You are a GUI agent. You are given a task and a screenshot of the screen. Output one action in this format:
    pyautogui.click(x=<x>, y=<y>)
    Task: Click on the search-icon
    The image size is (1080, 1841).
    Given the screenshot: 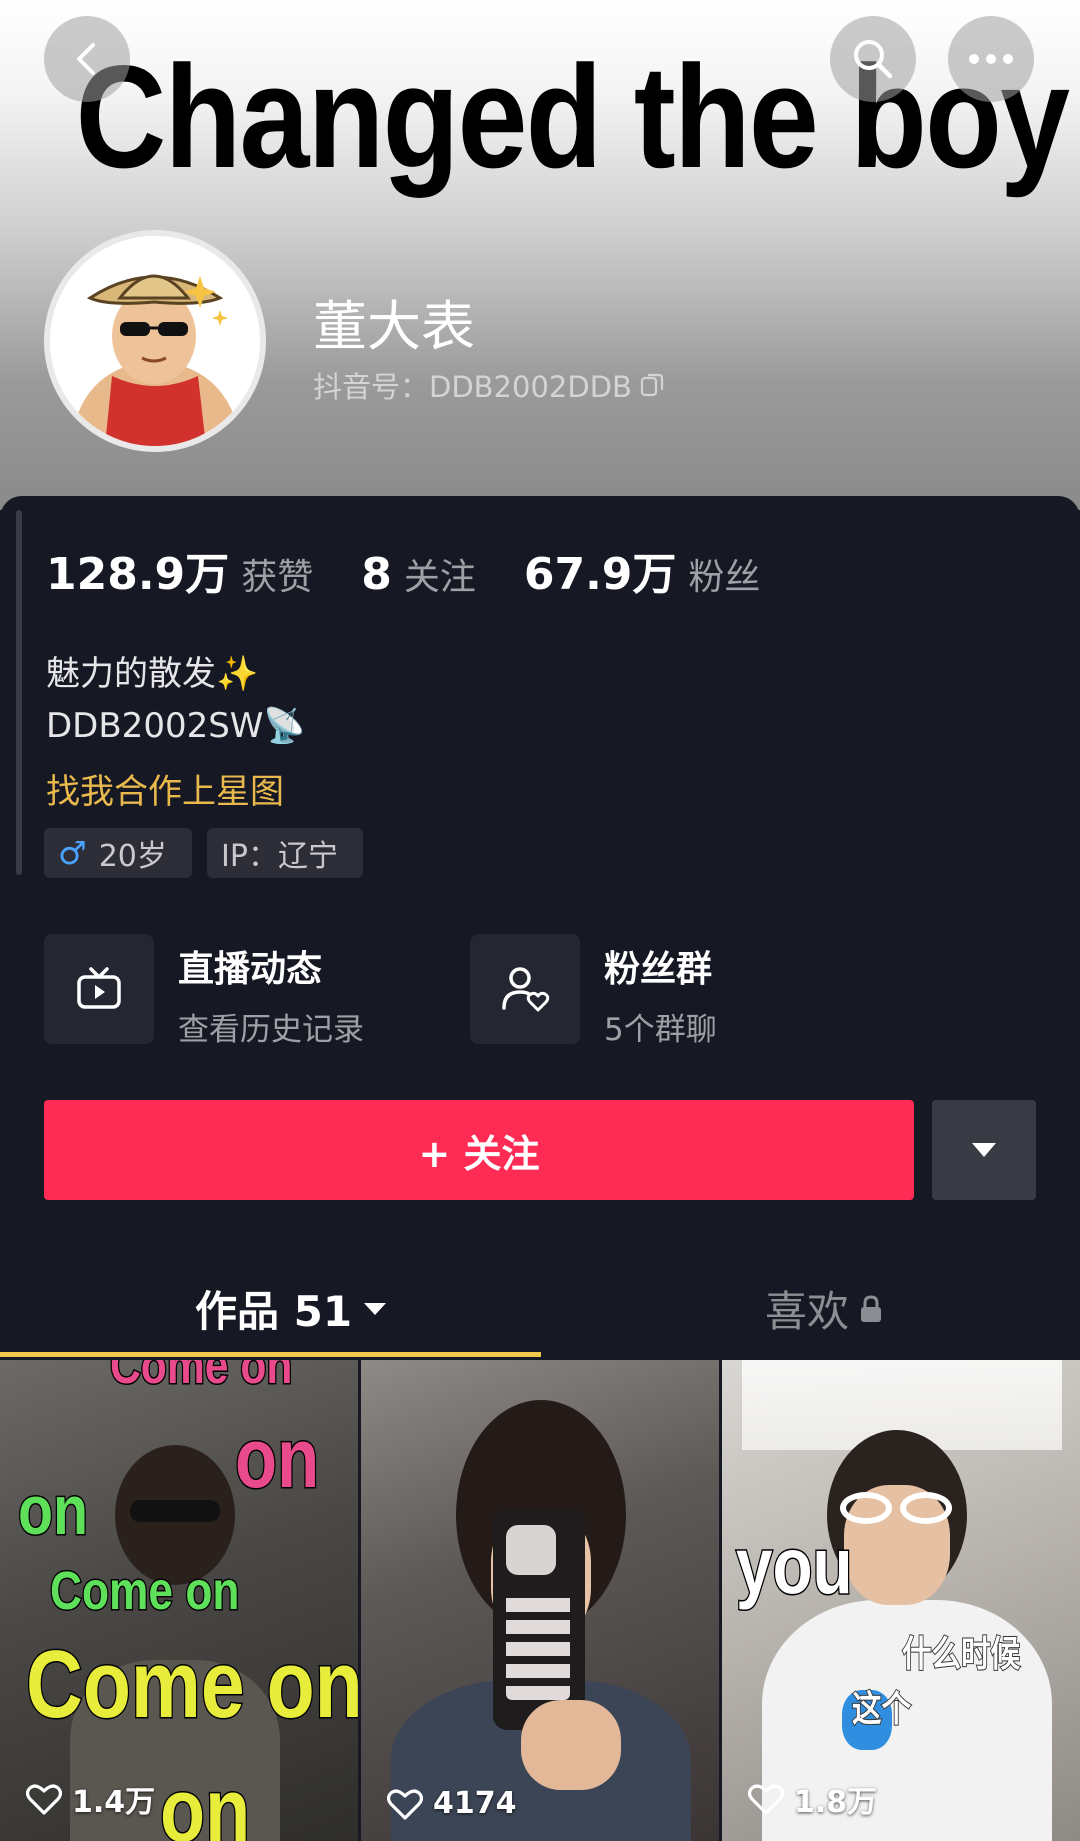 What is the action you would take?
    pyautogui.click(x=873, y=59)
    